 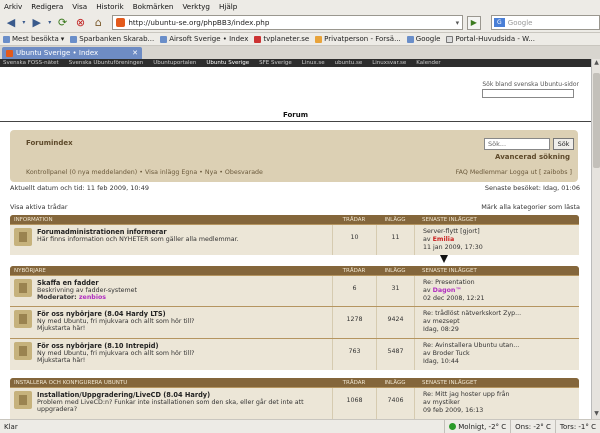 I want to click on forum-topics: 1278, so click(x=354, y=322).